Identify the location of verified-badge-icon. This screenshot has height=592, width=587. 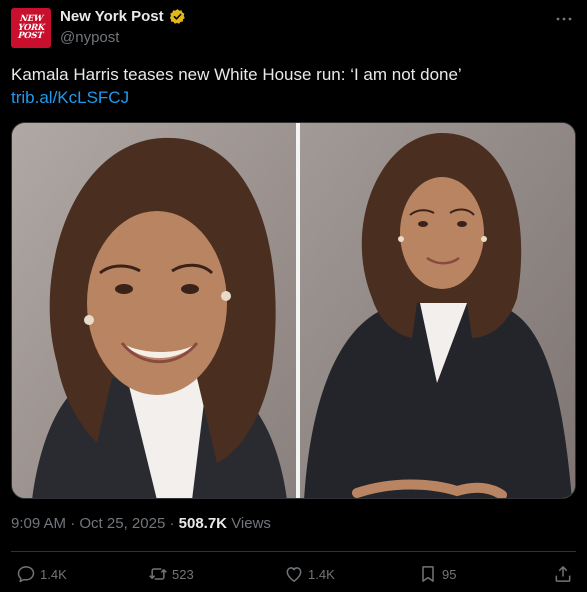
(177, 16).